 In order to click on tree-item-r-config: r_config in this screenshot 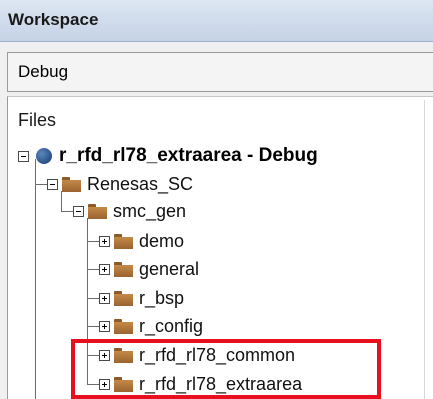, I will do `click(151, 326)`.